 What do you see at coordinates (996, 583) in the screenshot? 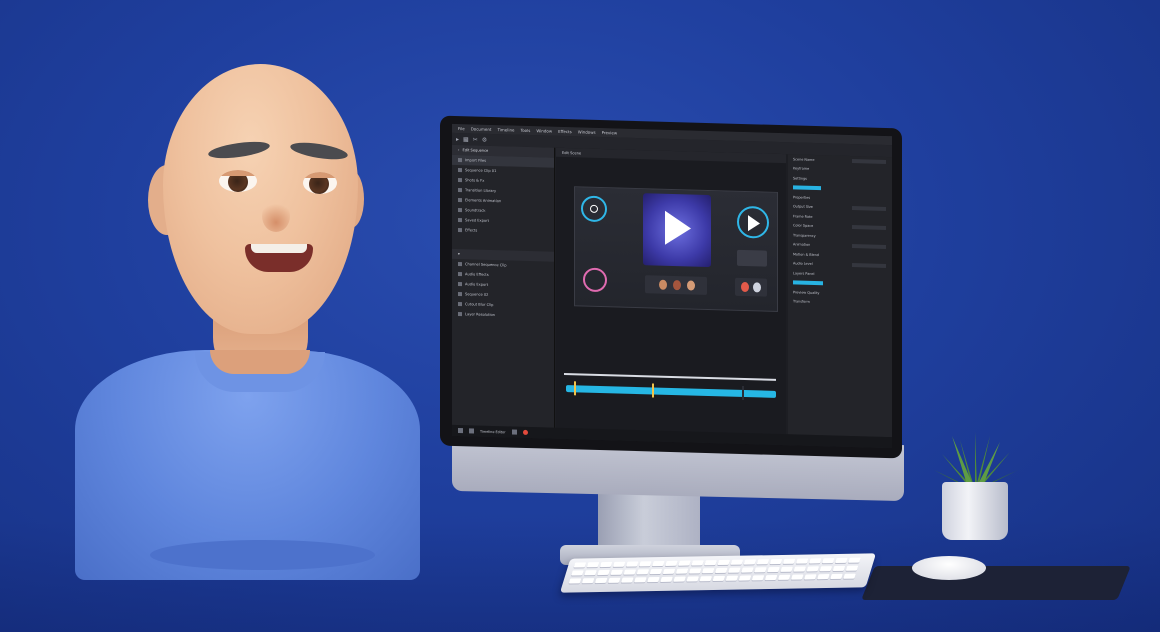
I see `mousepad` at bounding box center [996, 583].